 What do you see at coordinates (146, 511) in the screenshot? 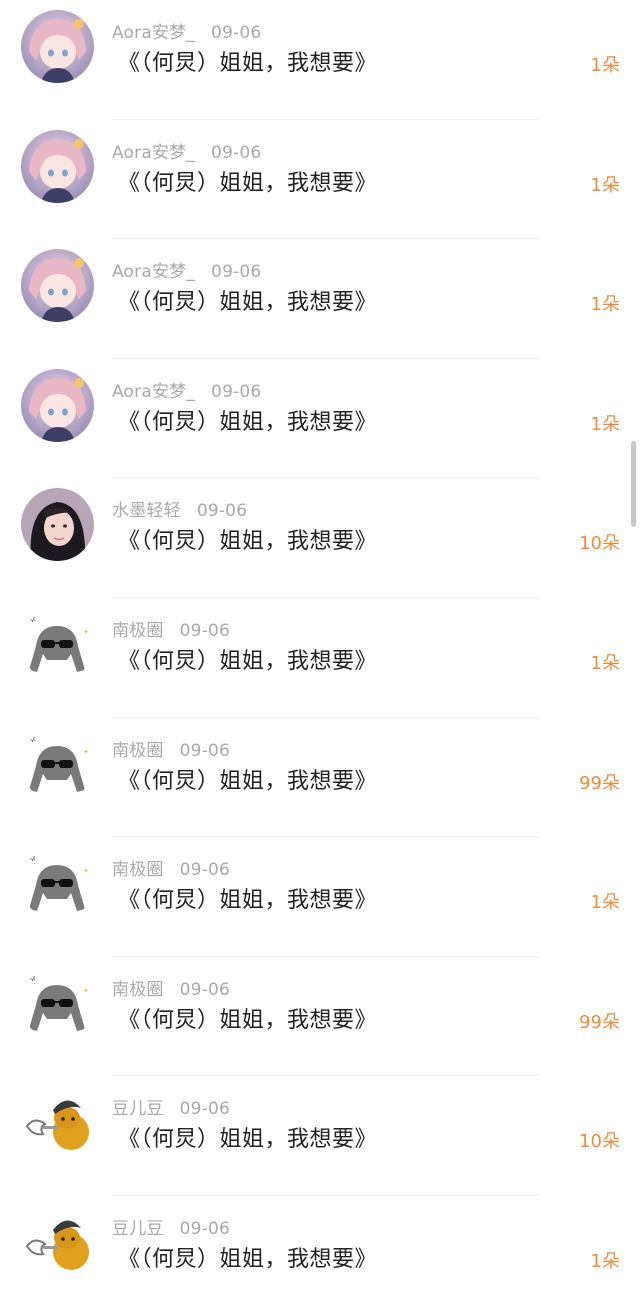
I see `username: 水墨轻轻` at bounding box center [146, 511].